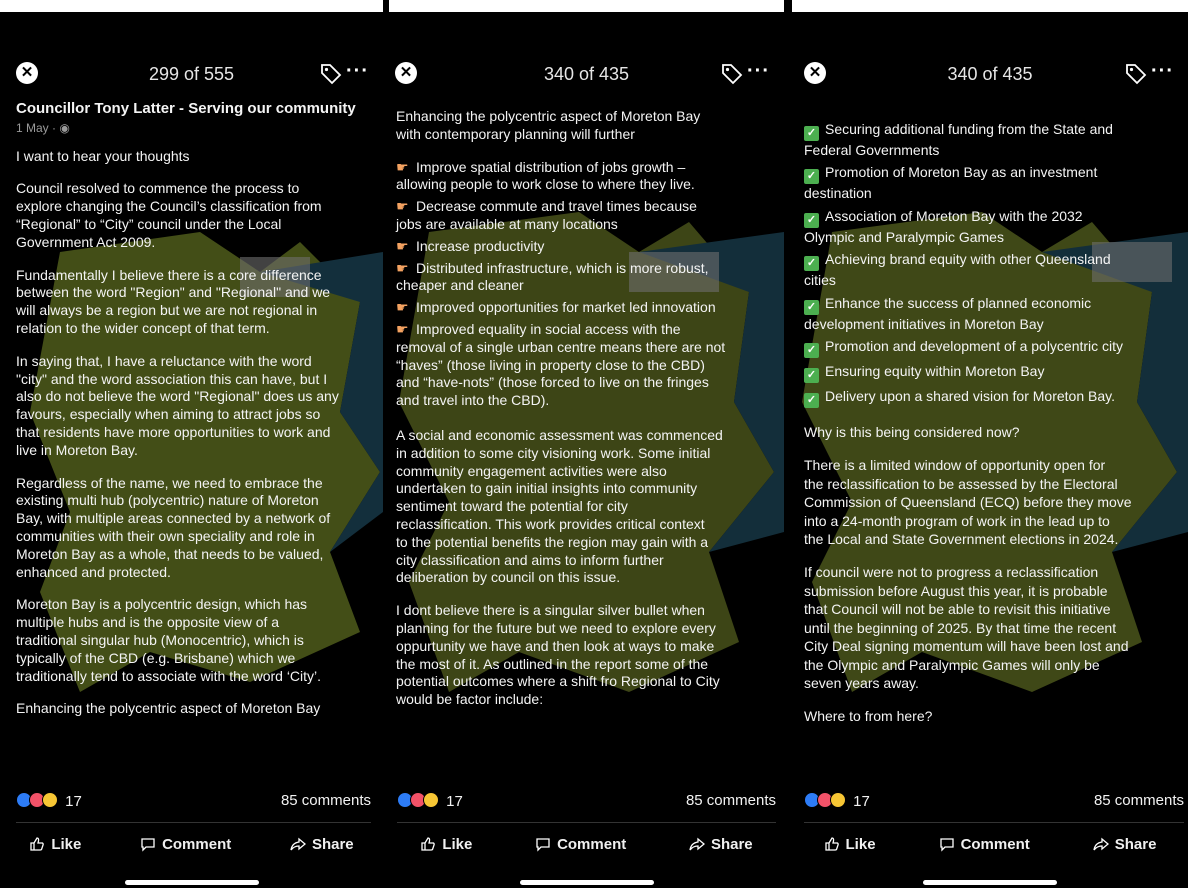 The width and height of the screenshot is (1188, 888). What do you see at coordinates (912, 432) in the screenshot?
I see `post-paragraph: Why is this being considered now?` at bounding box center [912, 432].